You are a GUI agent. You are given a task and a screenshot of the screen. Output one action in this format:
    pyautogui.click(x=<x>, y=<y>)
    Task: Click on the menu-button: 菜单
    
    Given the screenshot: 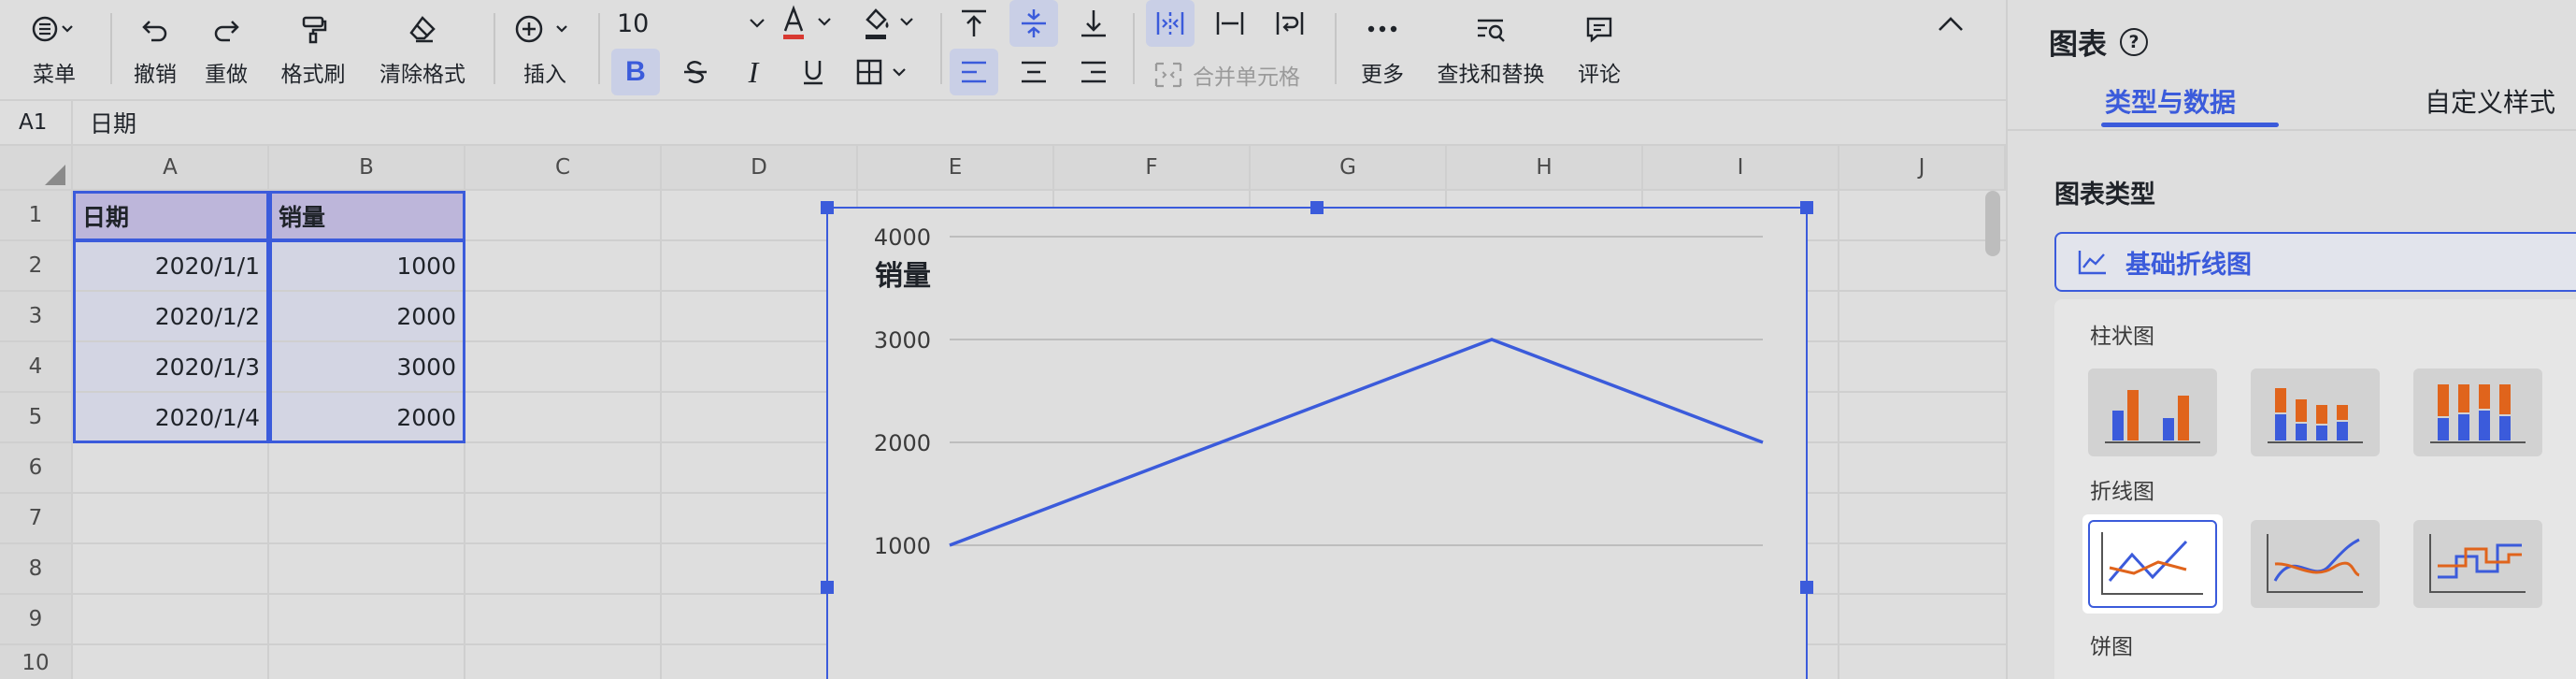 What is the action you would take?
    pyautogui.click(x=54, y=51)
    